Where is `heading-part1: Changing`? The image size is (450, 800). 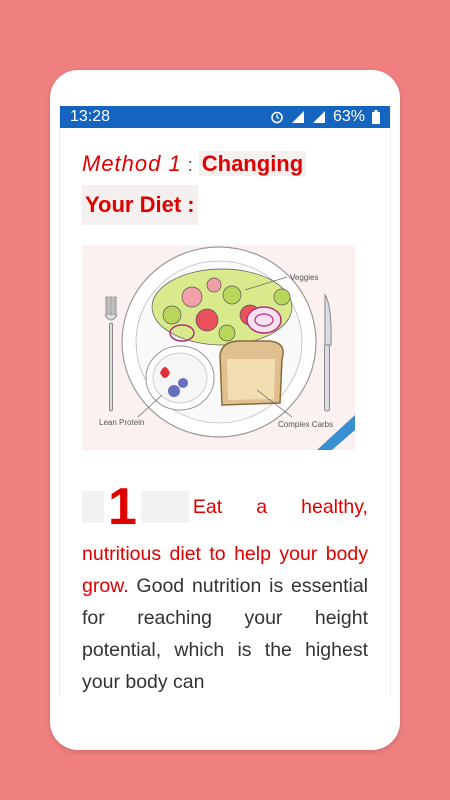
heading-part1: Changing is located at coordinates (252, 163).